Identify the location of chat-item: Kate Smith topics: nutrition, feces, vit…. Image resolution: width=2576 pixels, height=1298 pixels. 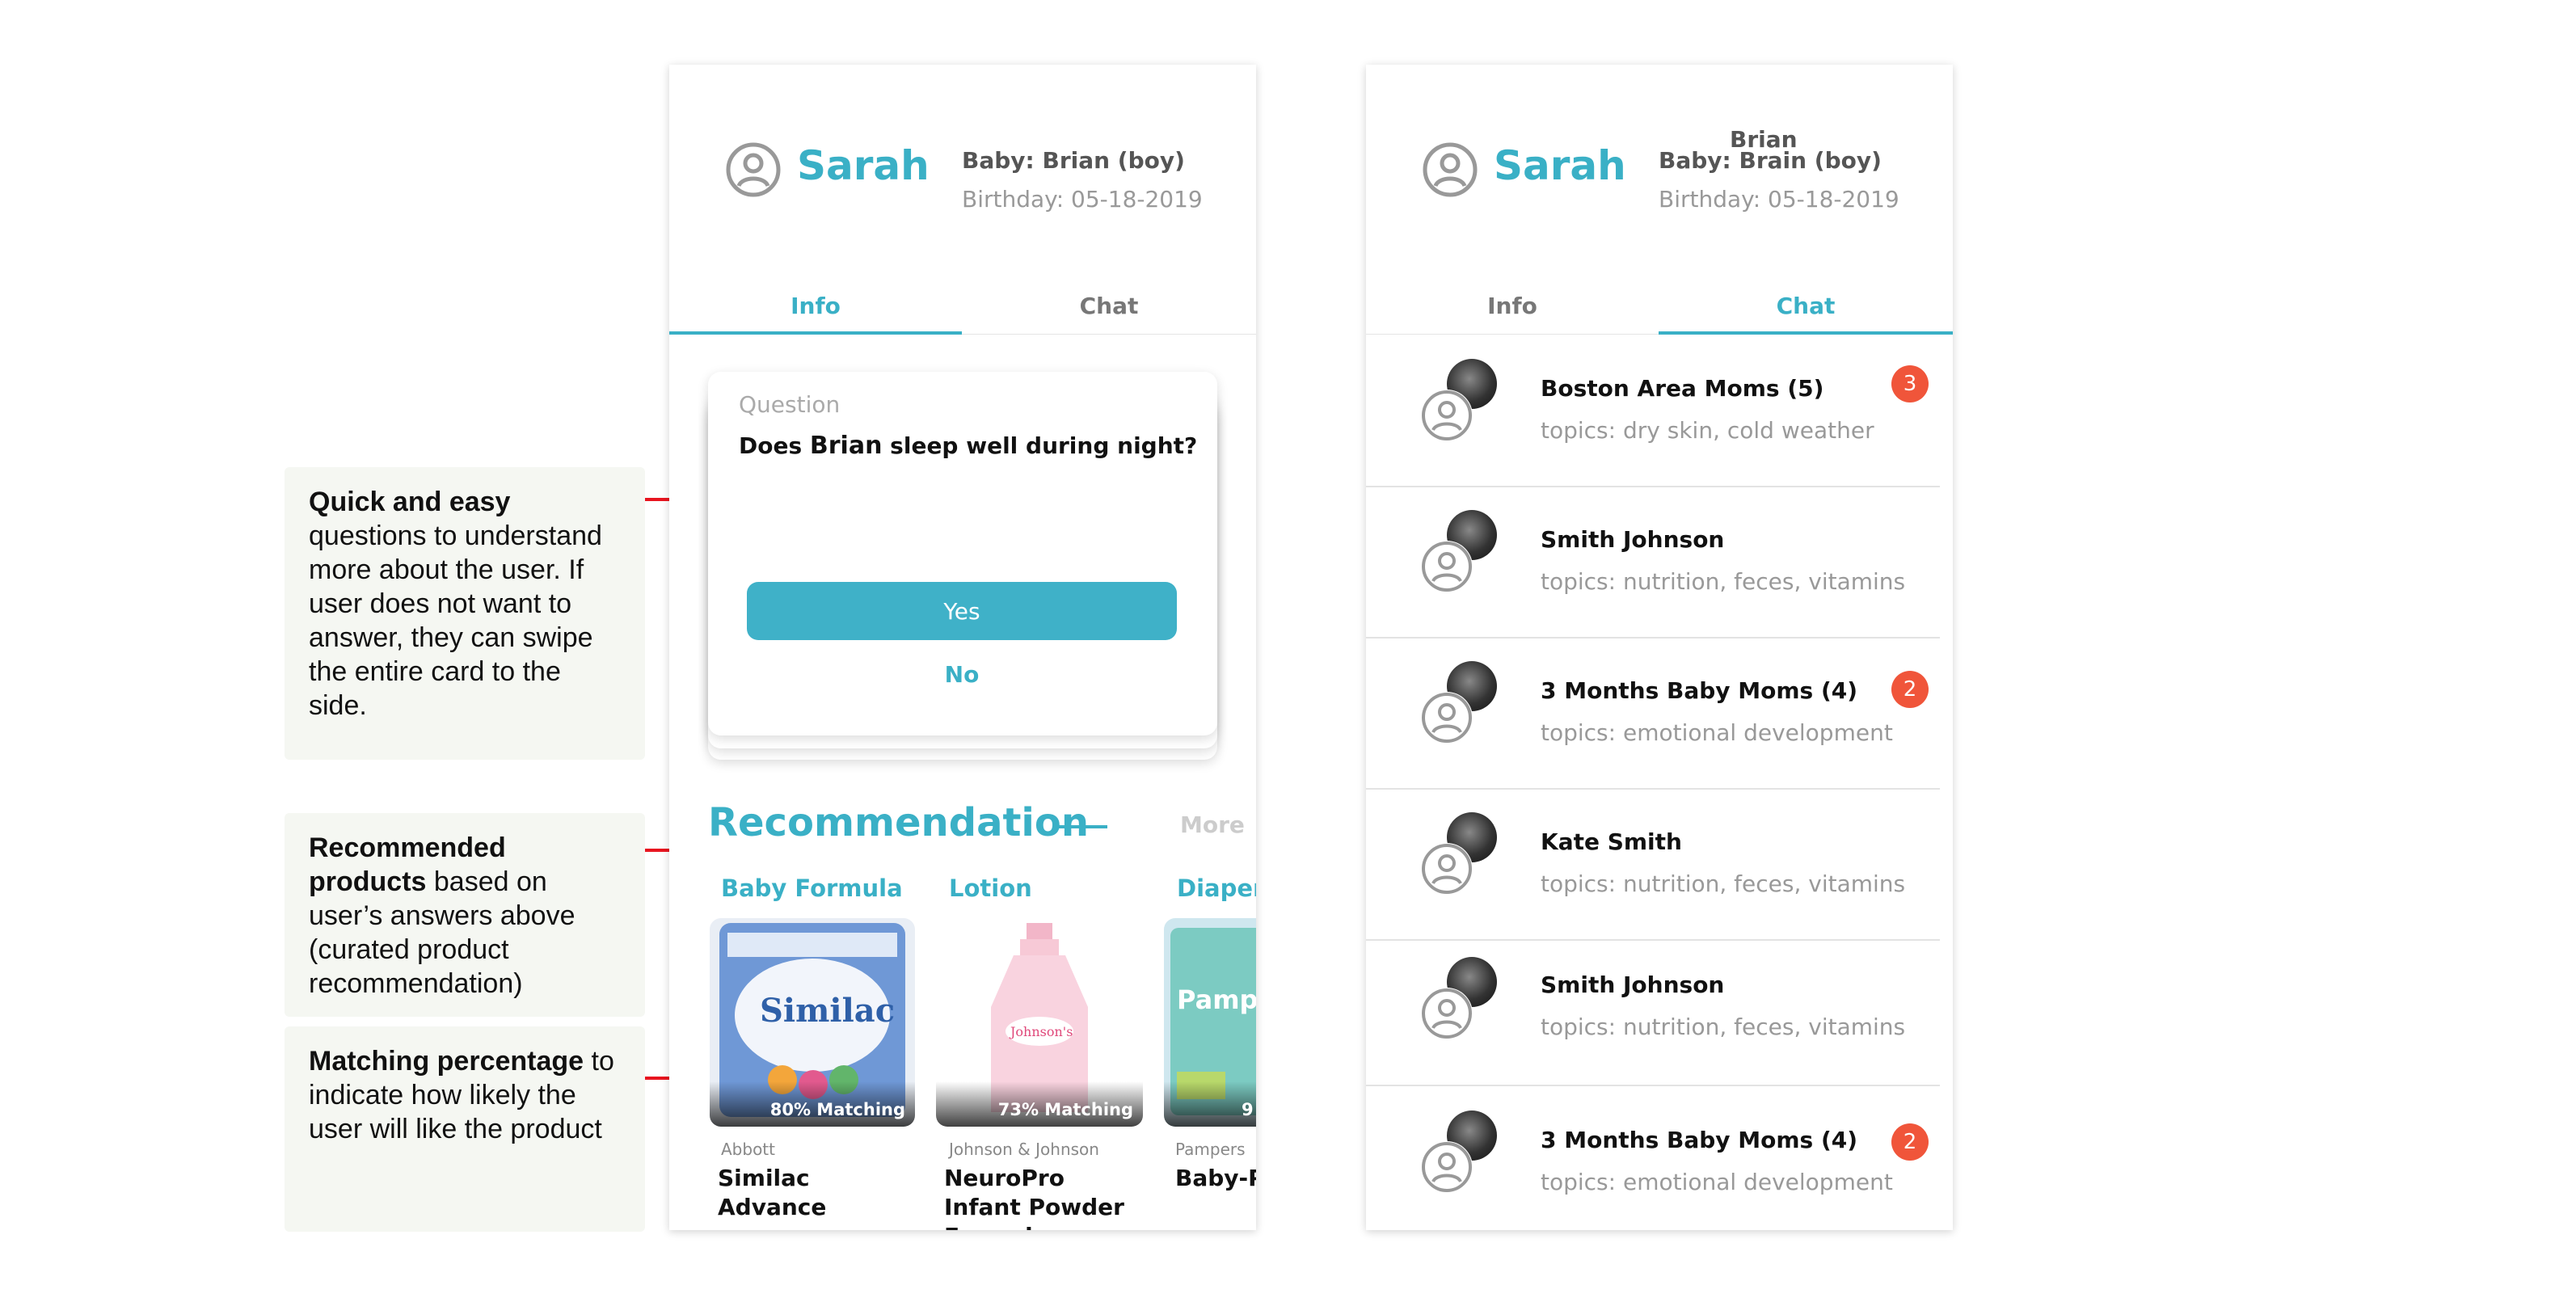
(1653, 865).